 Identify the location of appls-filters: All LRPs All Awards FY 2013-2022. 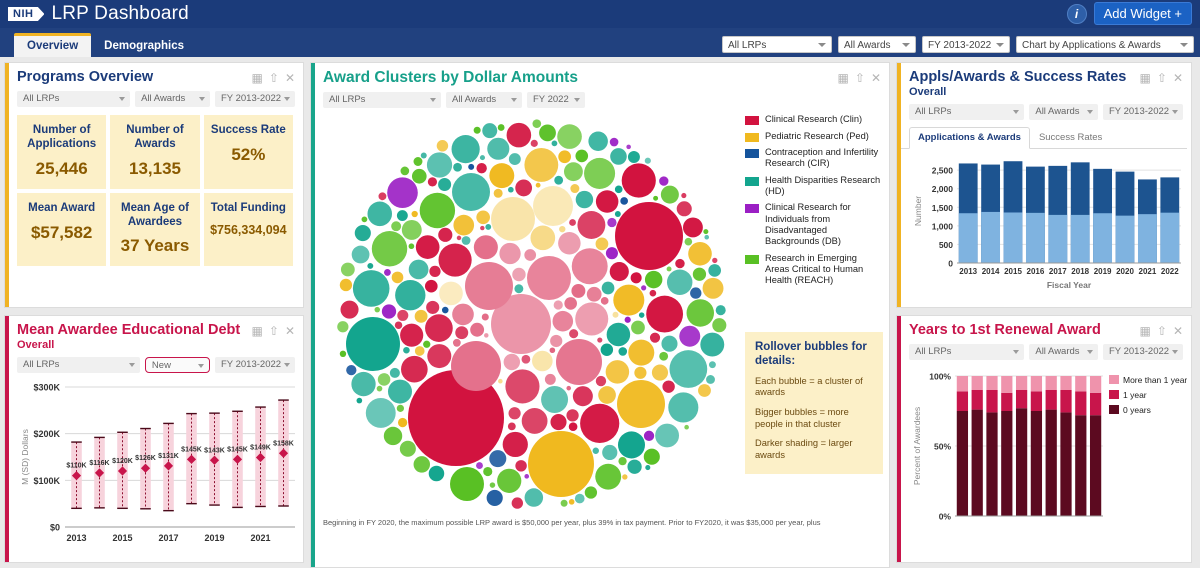
(1044, 109).